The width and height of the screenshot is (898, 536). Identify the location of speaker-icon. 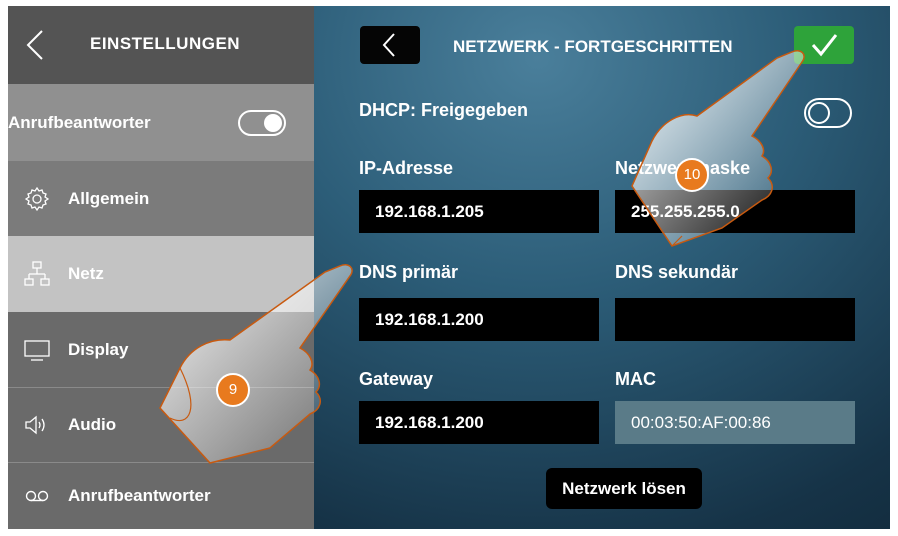
(35, 425).